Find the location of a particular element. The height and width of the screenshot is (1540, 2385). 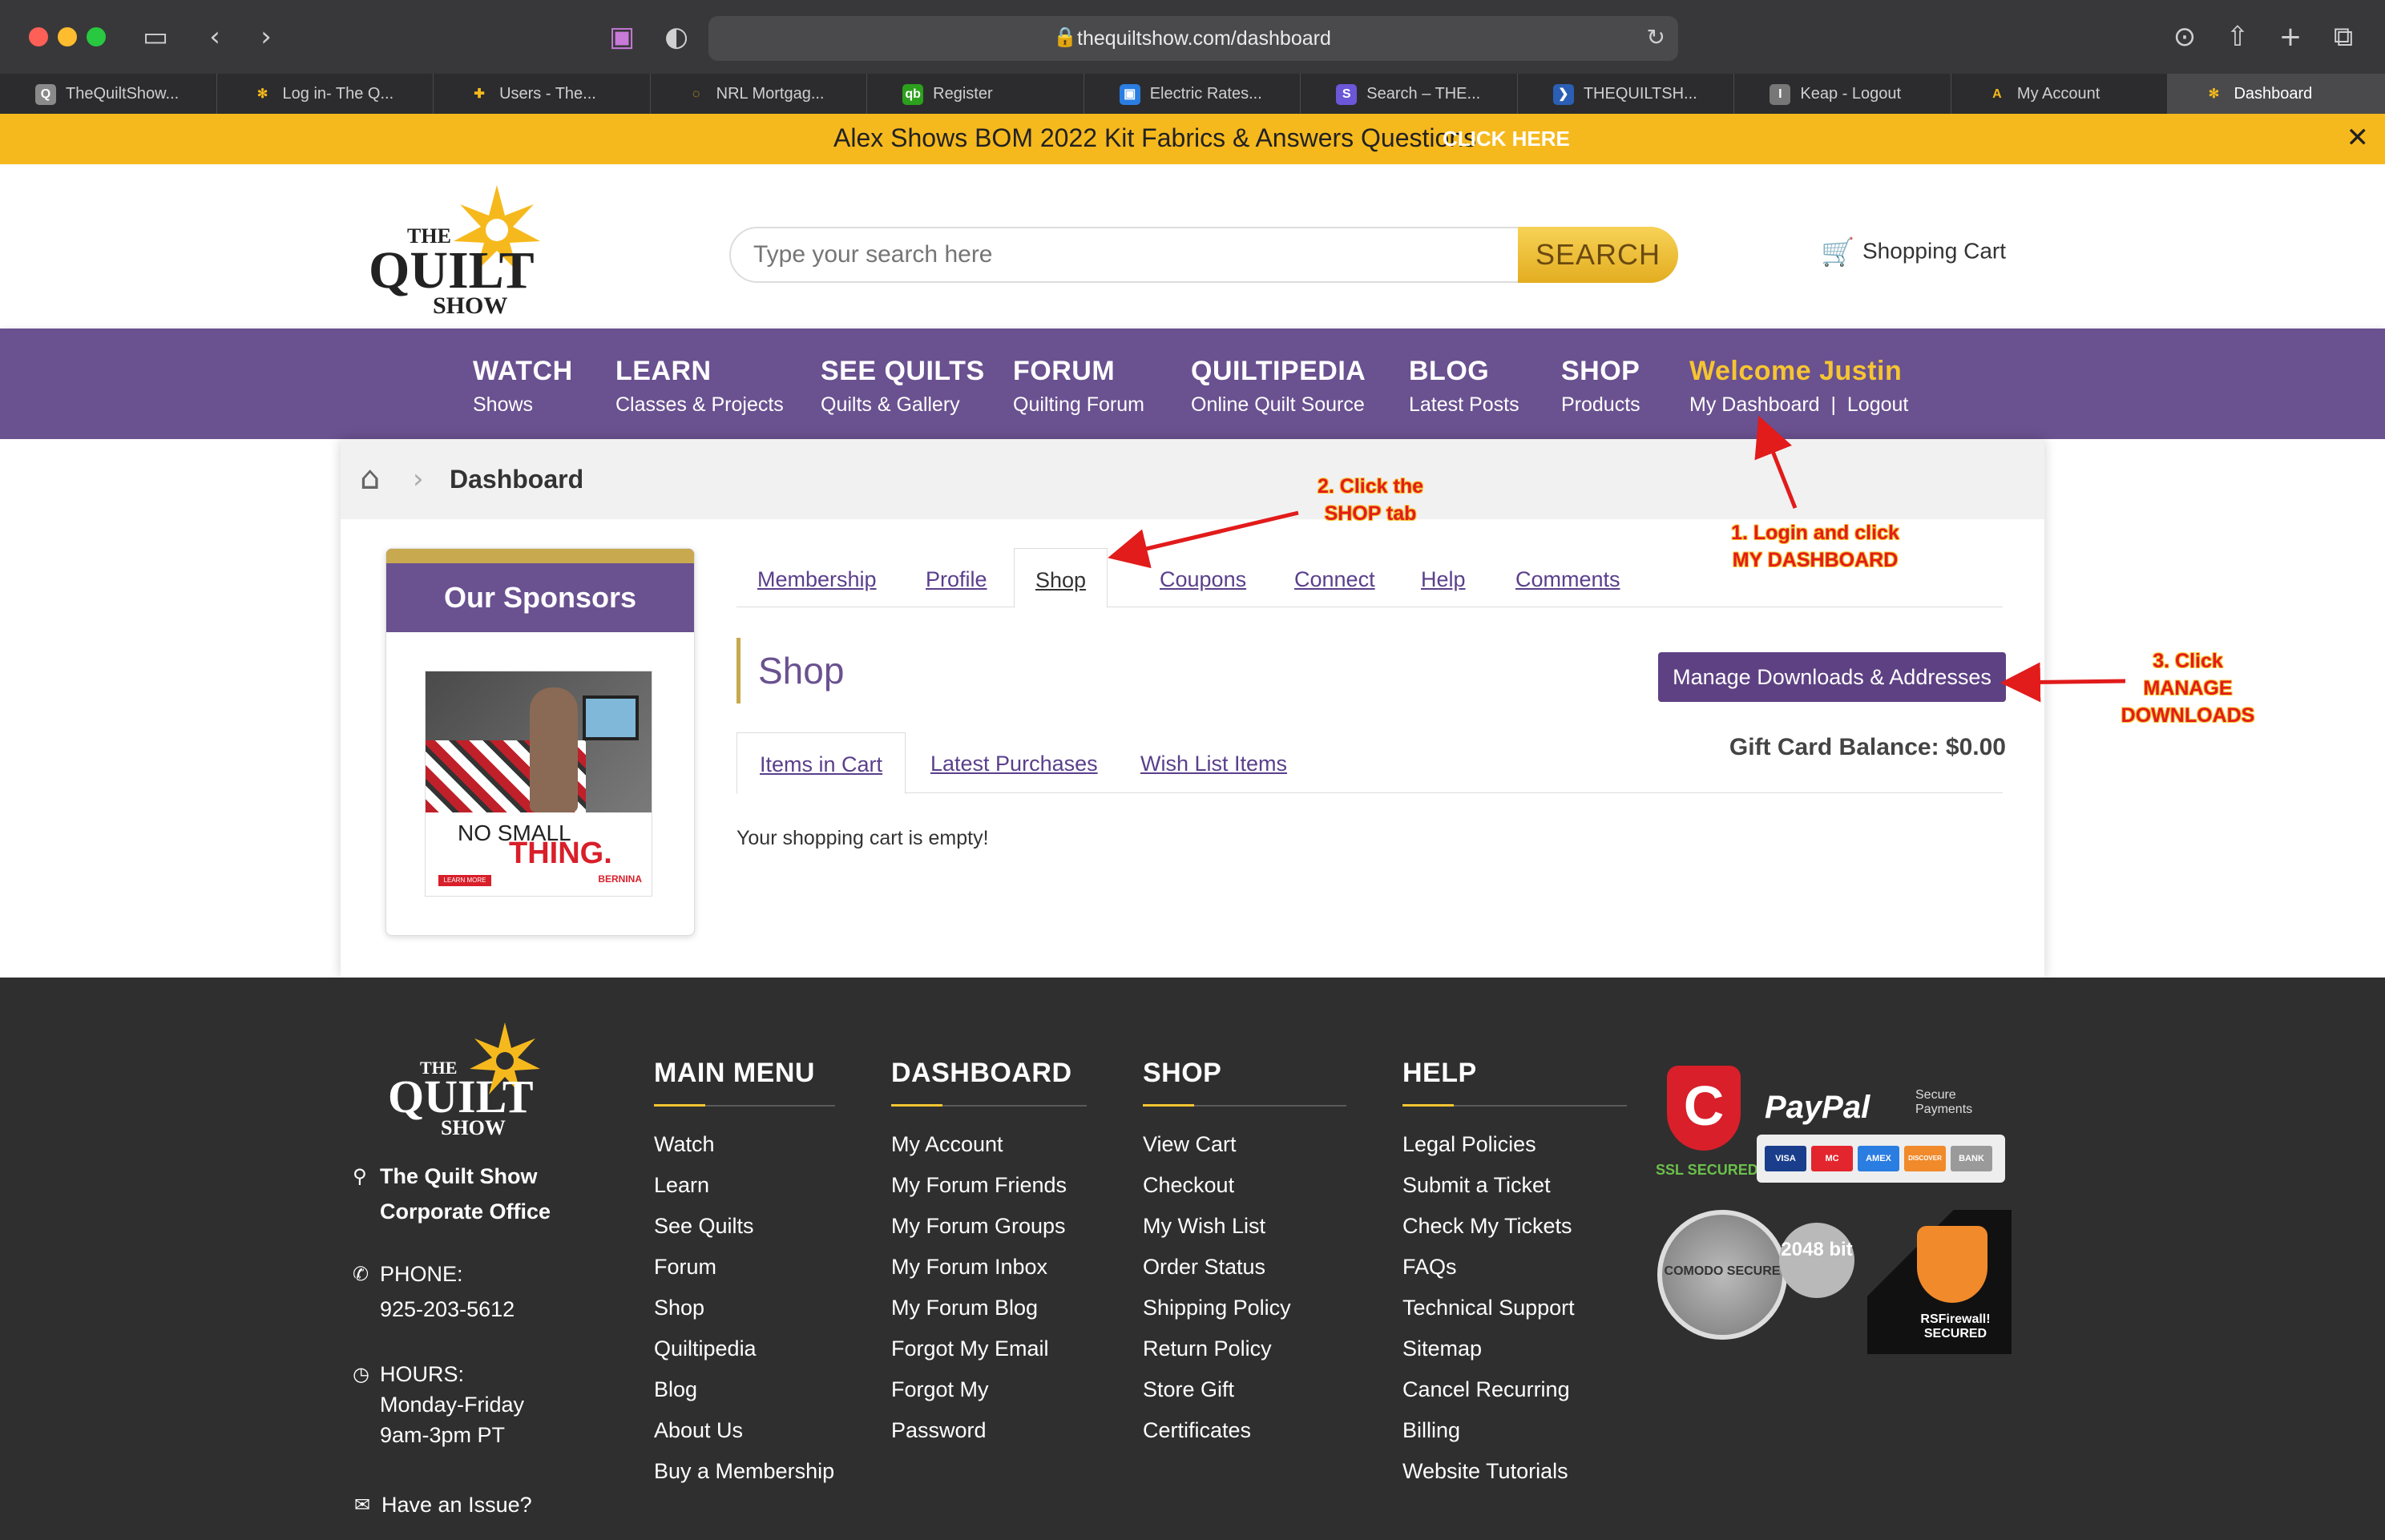

footer-link: Return Policy is located at coordinates (1244, 1349).